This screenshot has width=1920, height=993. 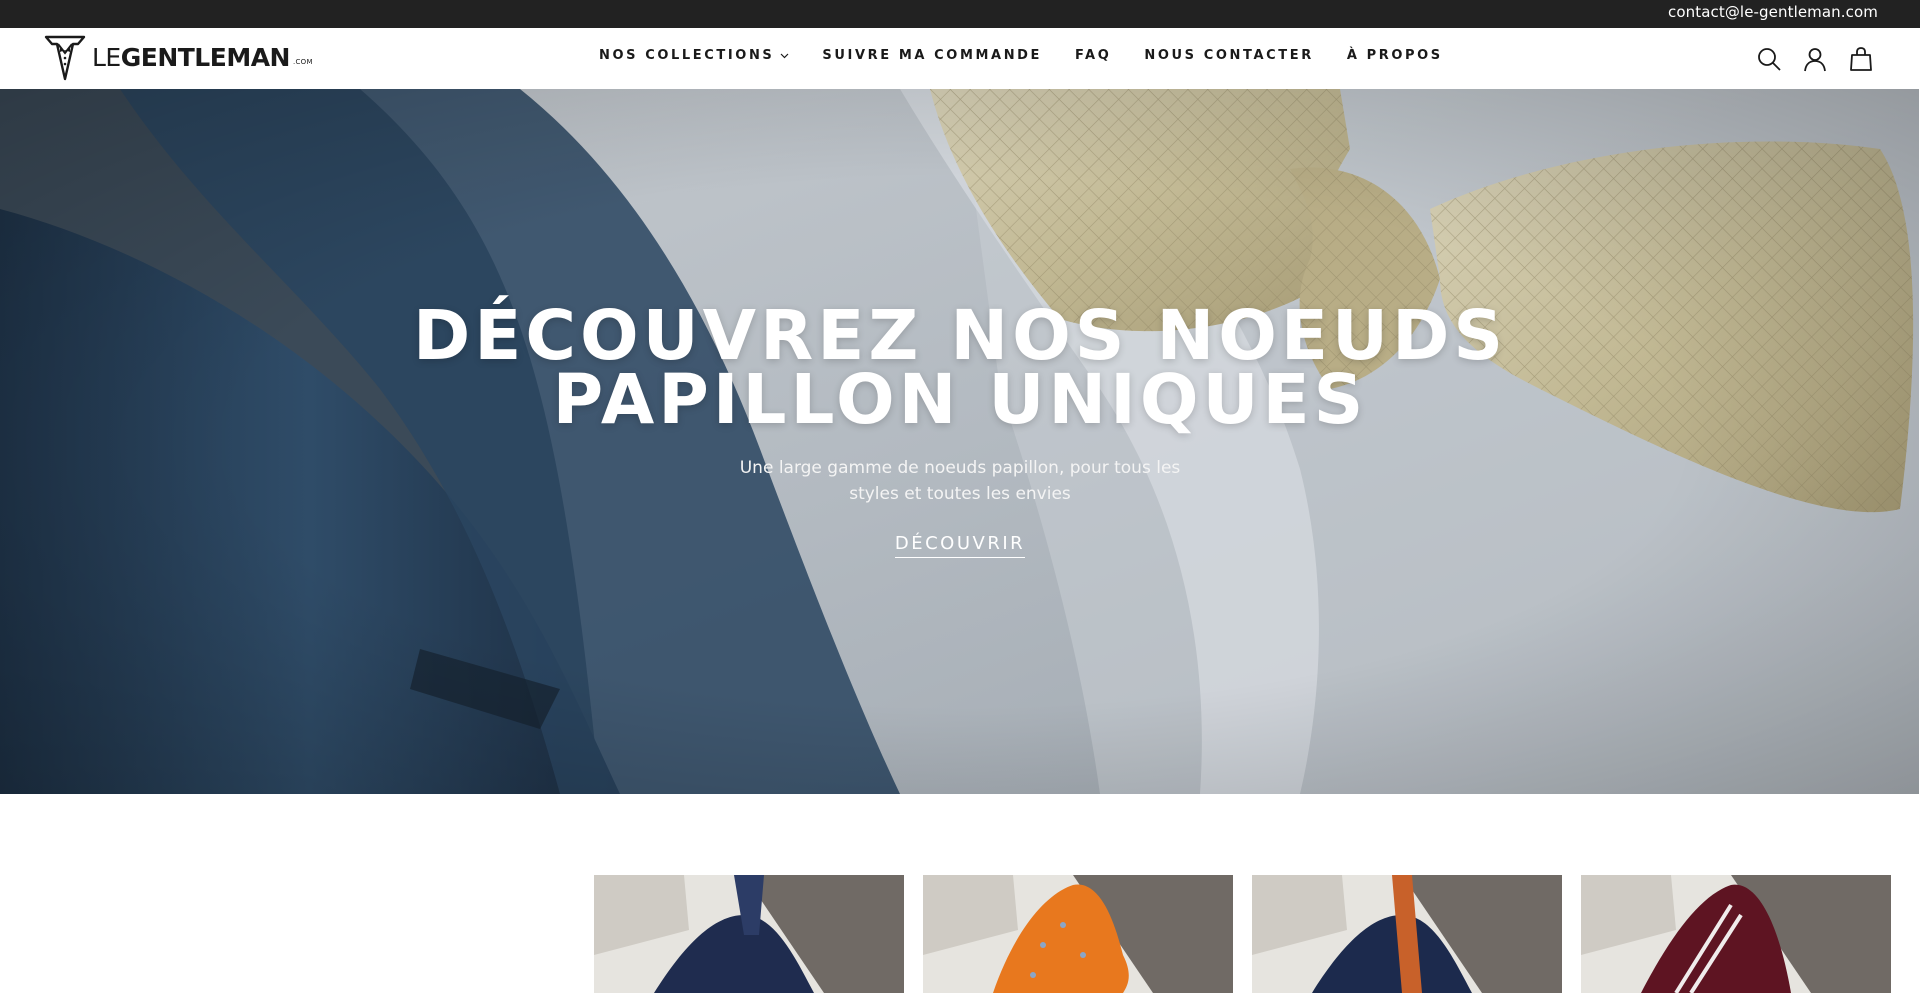 I want to click on header-actions, so click(x=1805, y=59).